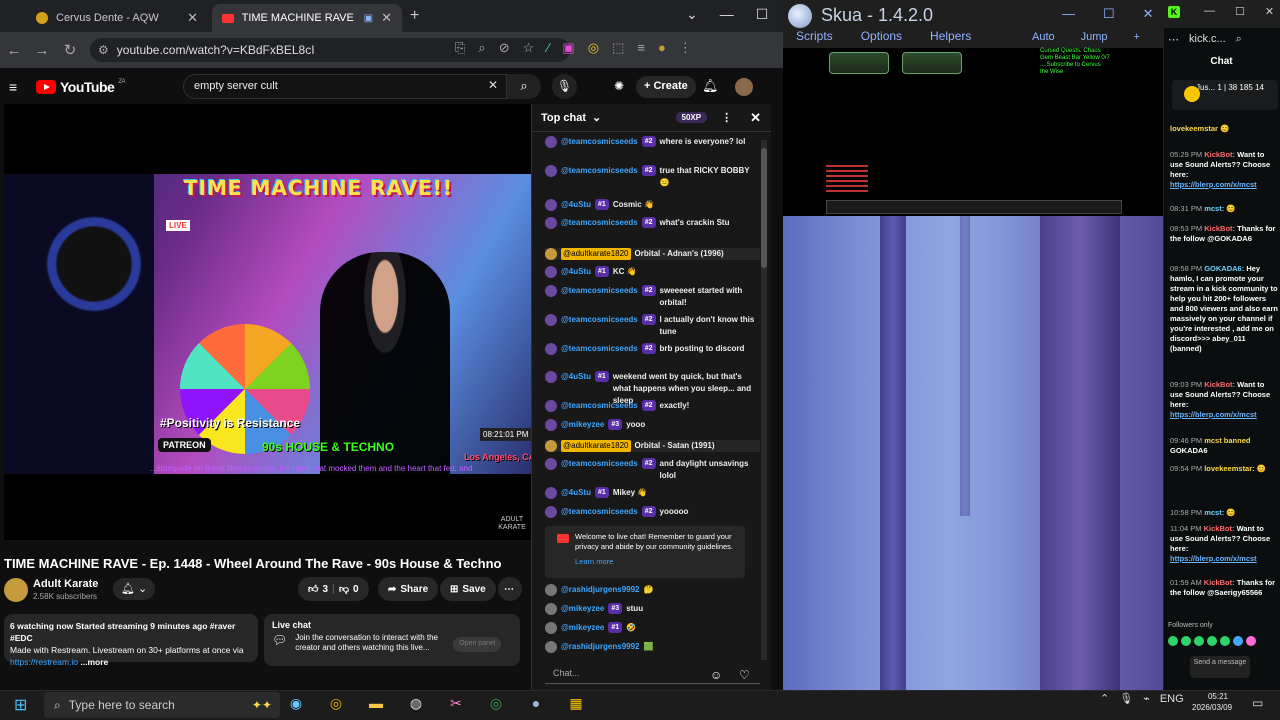 This screenshot has width=1280, height=720. I want to click on kick-chat-message: 10:58 PM mcst: 😊, so click(1224, 513).